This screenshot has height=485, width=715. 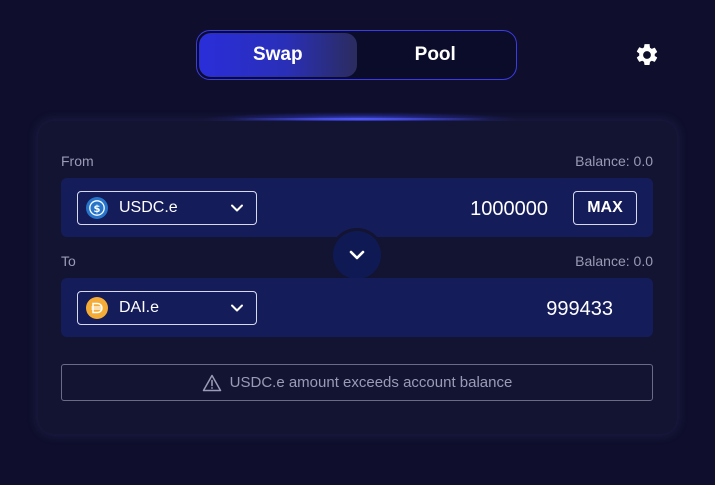 What do you see at coordinates (211, 382) in the screenshot?
I see `warning-icon` at bounding box center [211, 382].